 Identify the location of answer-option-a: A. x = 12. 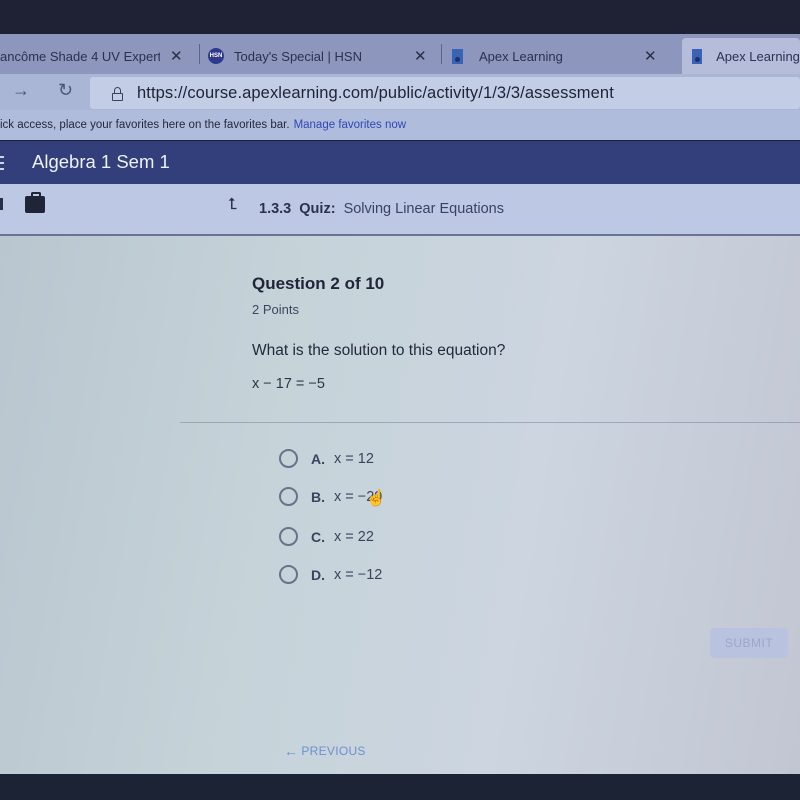
(326, 458).